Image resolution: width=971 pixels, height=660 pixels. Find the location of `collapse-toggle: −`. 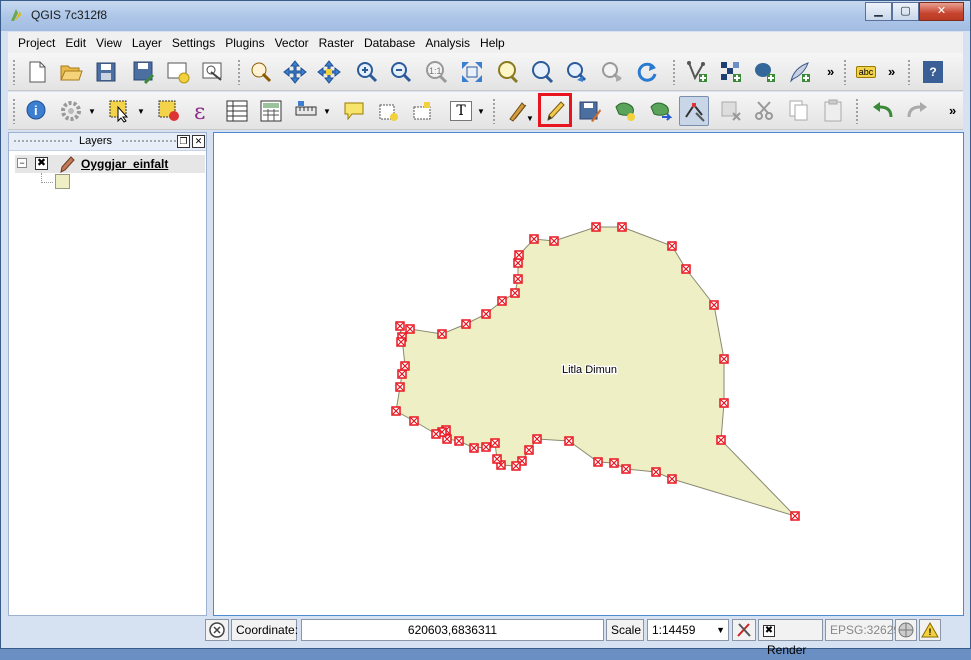

collapse-toggle: − is located at coordinates (22, 163).